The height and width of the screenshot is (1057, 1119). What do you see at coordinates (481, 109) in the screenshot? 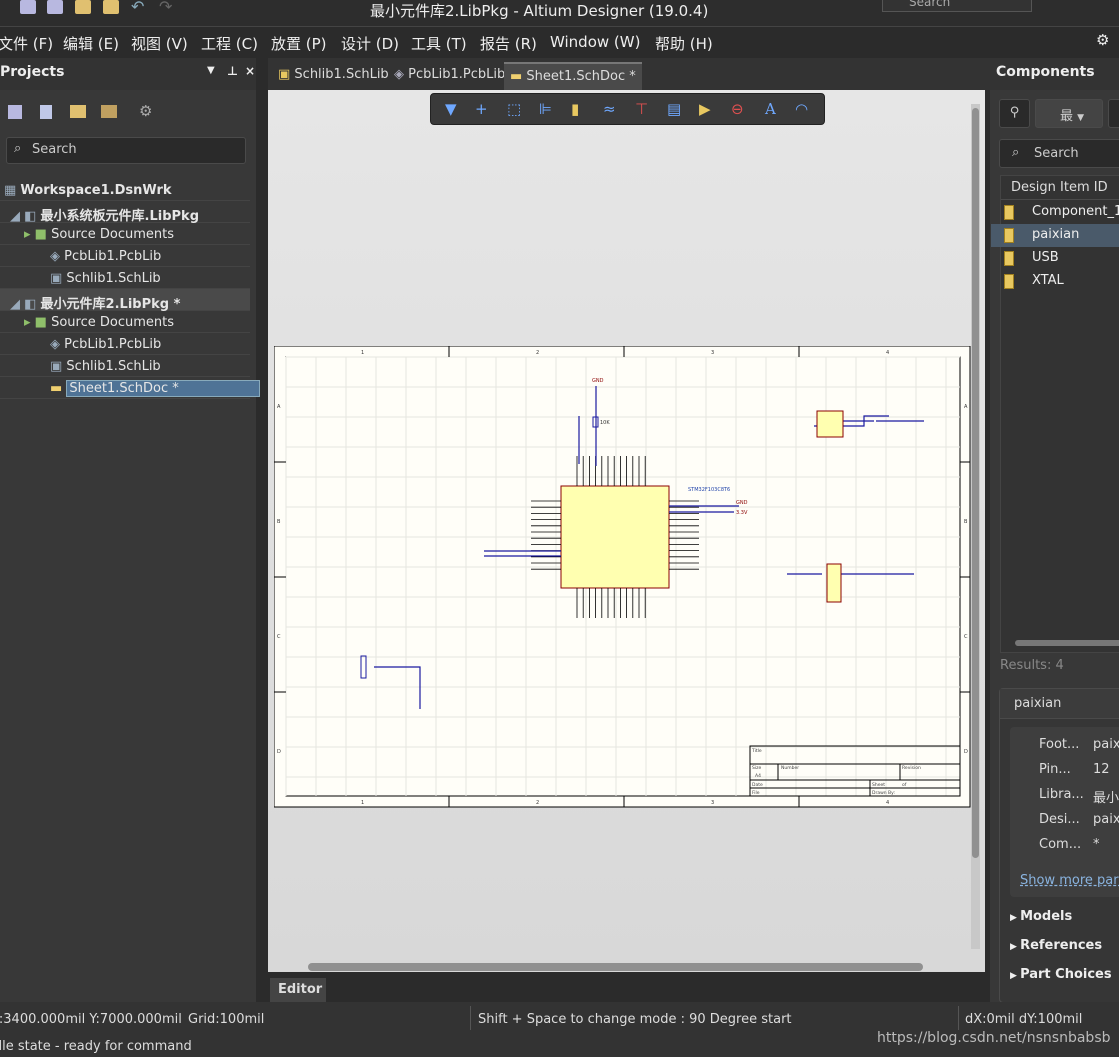
I see `crosshair-icon: +` at bounding box center [481, 109].